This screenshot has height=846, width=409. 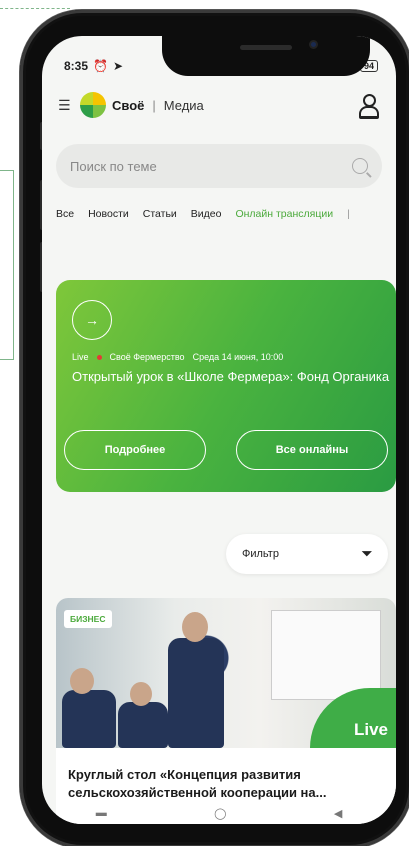 I want to click on brand-name: Своё, so click(x=128, y=105).